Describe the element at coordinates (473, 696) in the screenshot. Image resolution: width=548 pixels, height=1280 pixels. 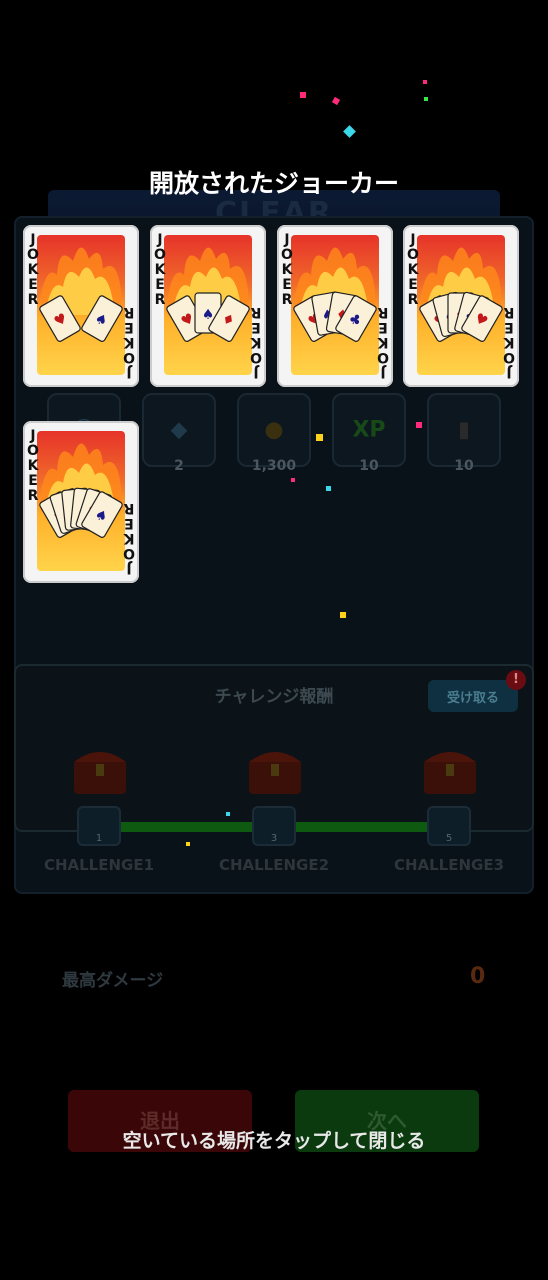
I see `receive-button: 受け取る` at that location.